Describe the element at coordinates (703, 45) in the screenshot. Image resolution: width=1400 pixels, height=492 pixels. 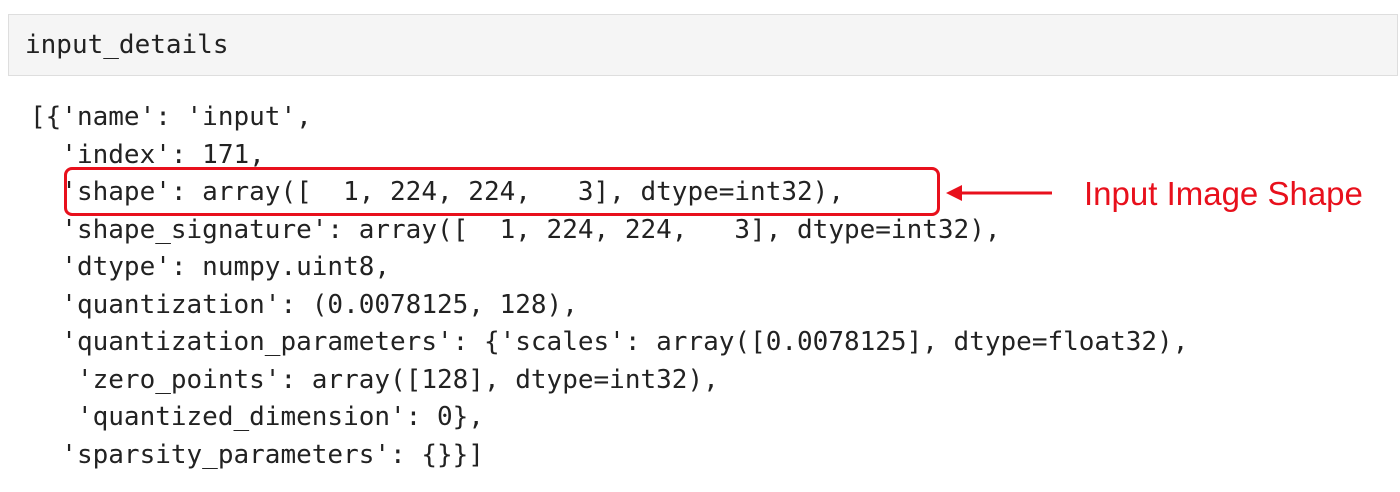
I see `input-cell: input_details` at that location.